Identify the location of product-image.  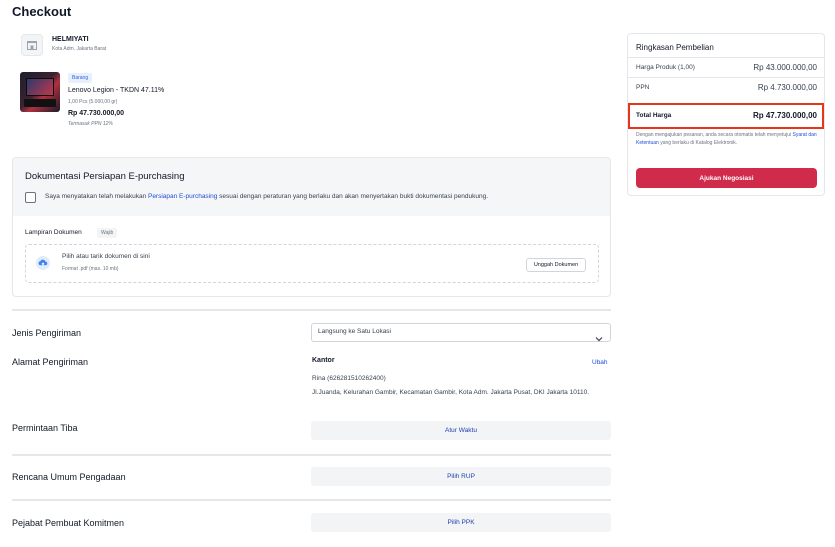
(40, 92).